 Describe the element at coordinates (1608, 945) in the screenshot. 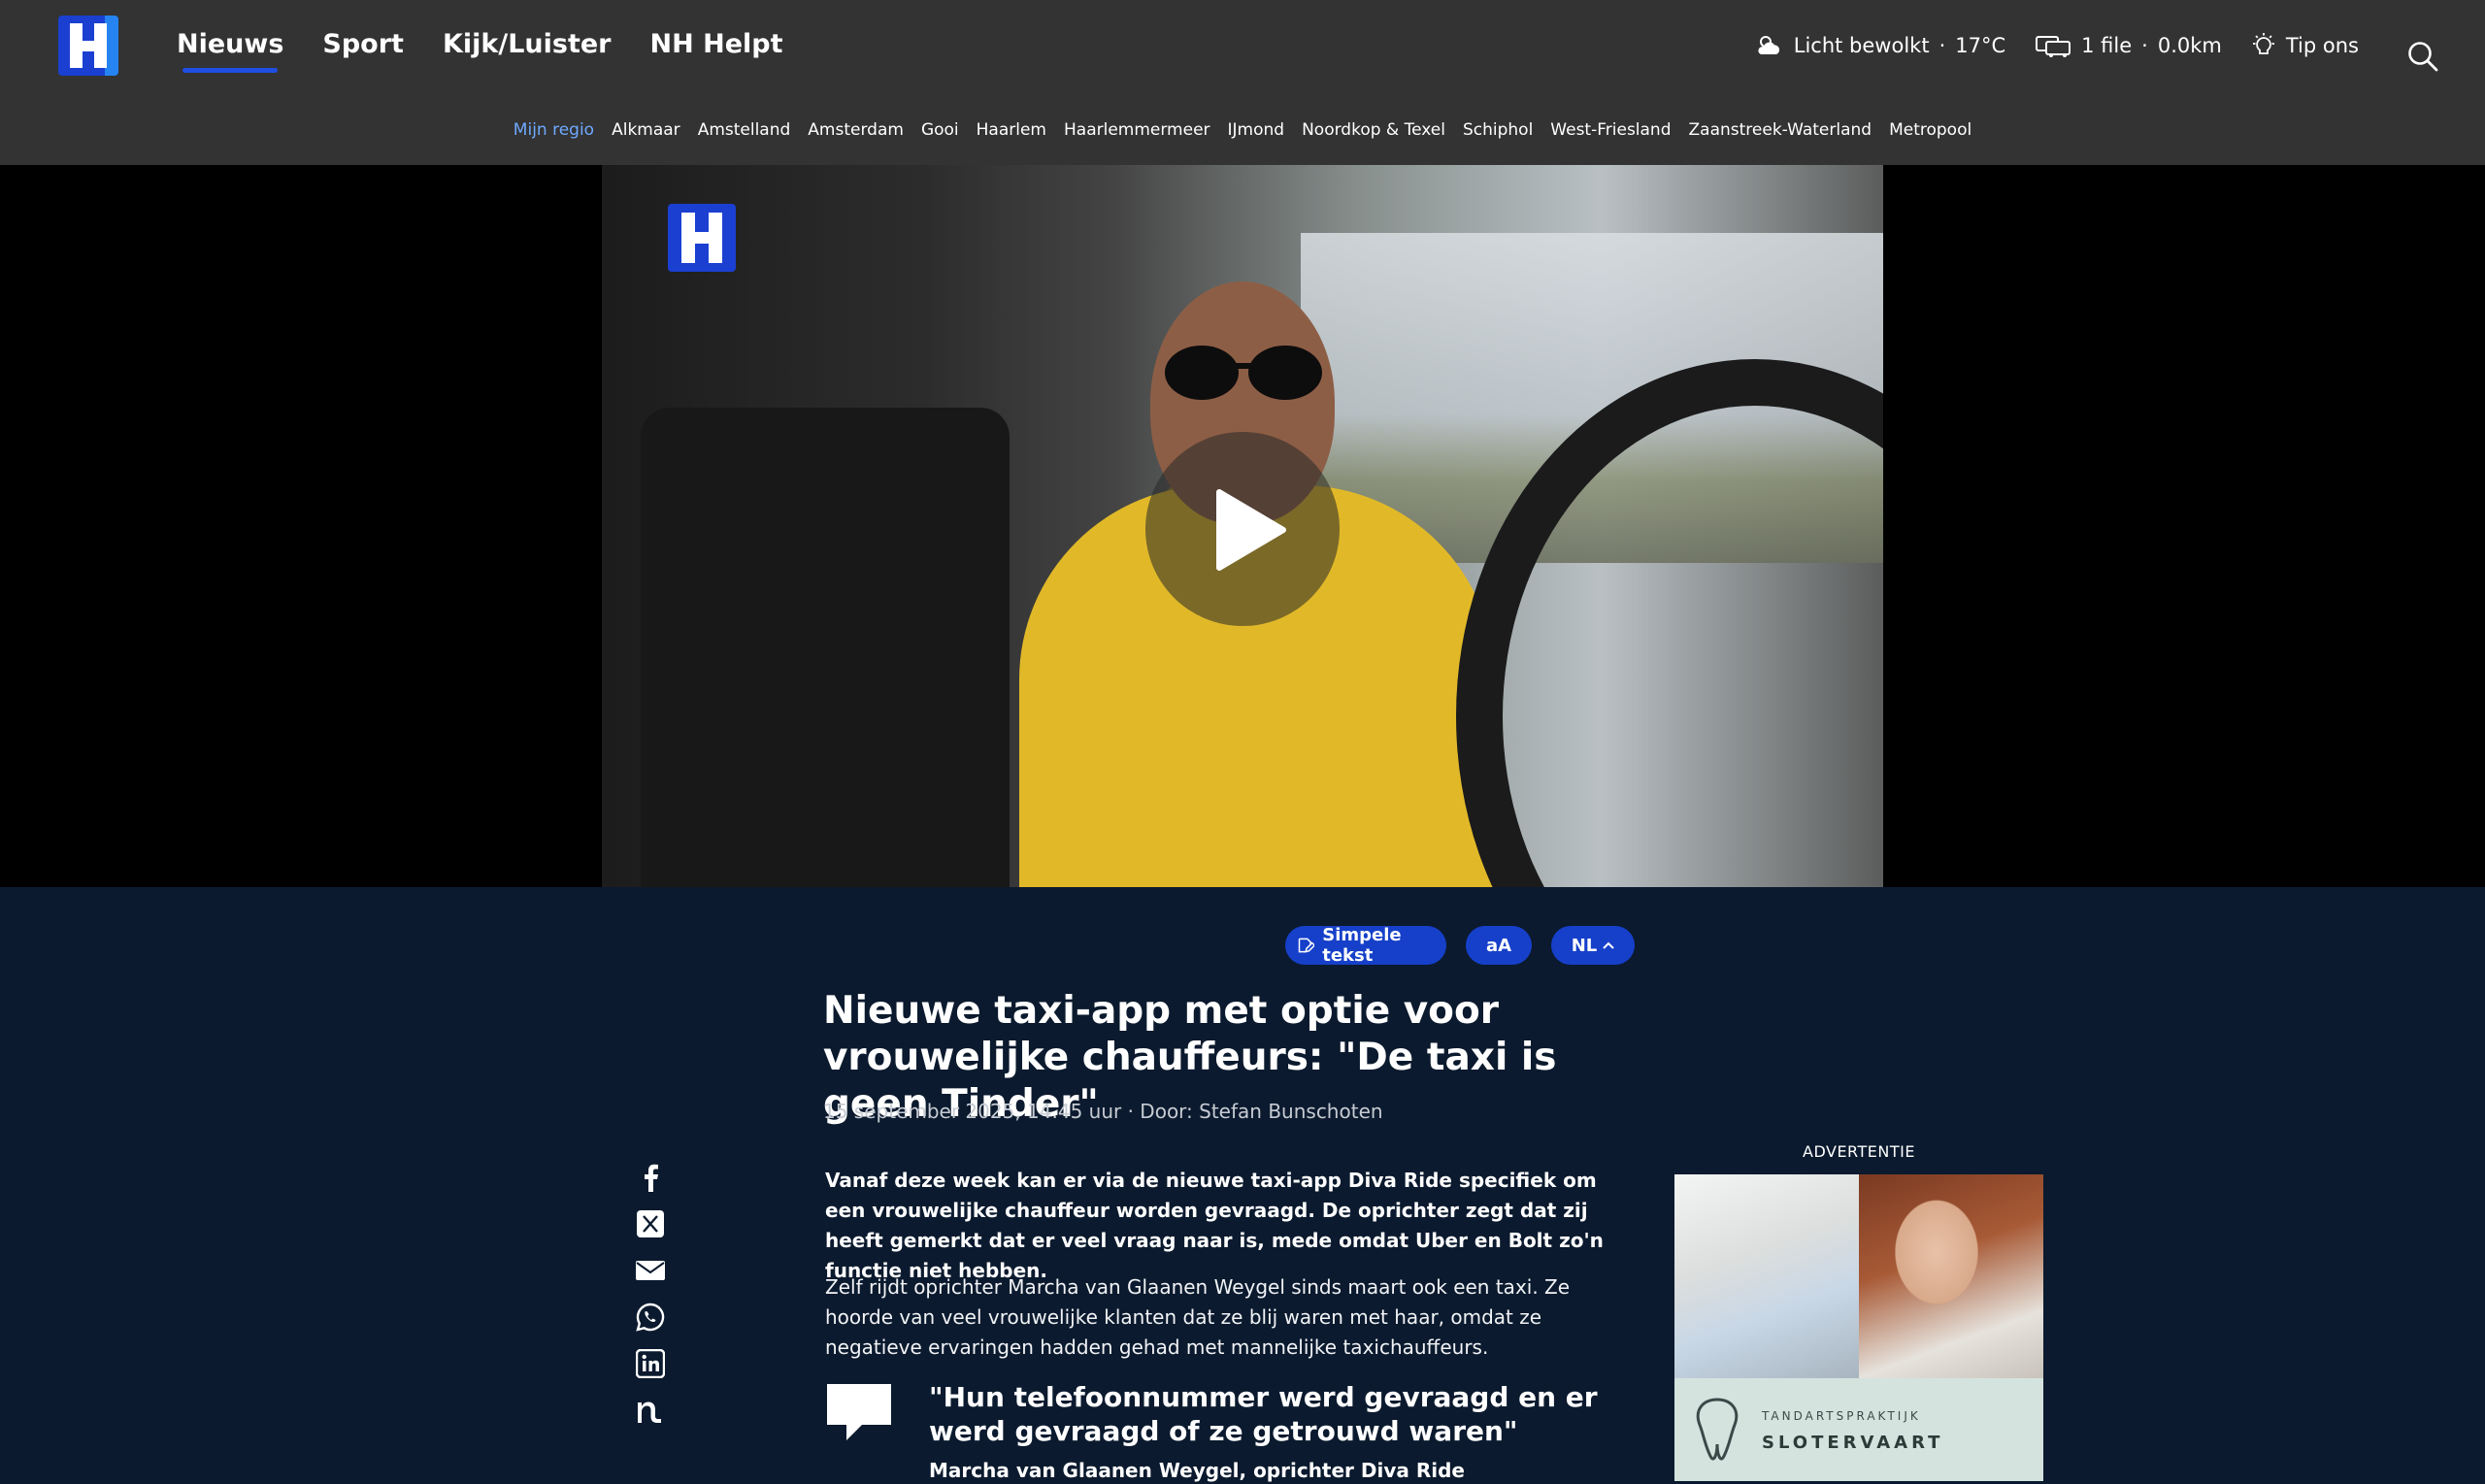

I see `chevron-up-icon` at that location.